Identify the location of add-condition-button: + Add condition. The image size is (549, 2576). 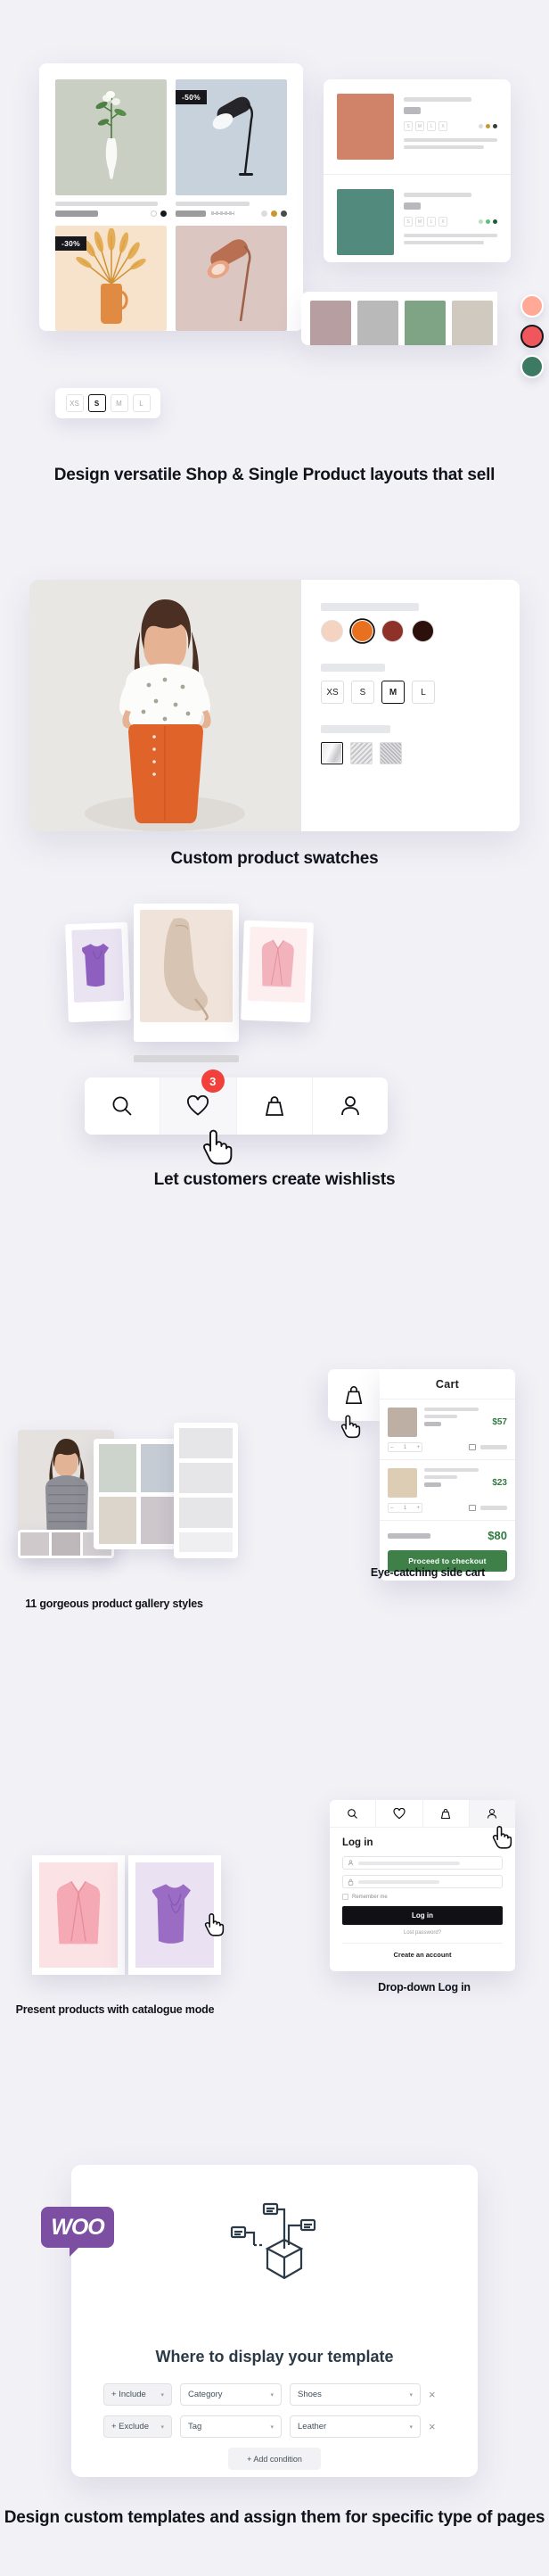
(274, 2459).